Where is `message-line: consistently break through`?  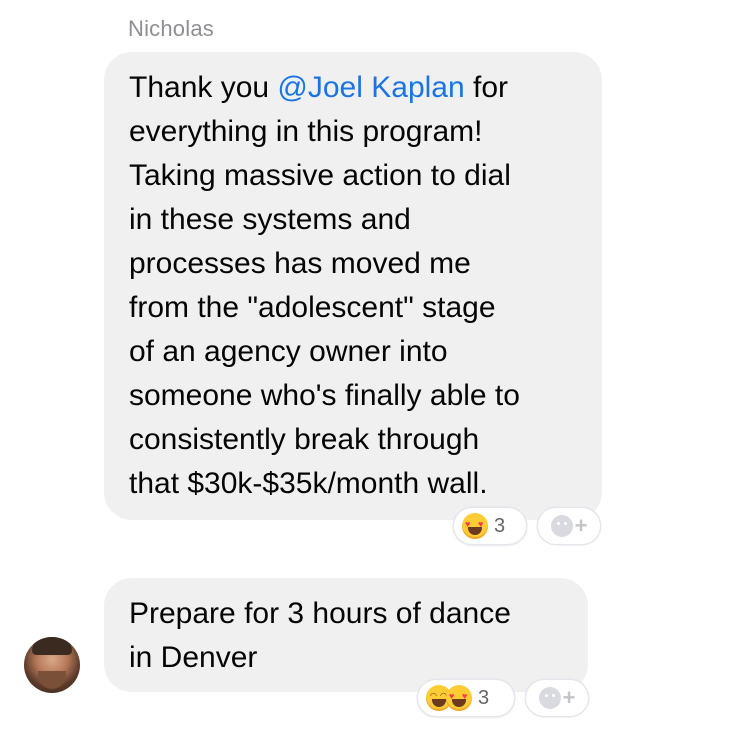 message-line: consistently break through is located at coordinates (304, 439).